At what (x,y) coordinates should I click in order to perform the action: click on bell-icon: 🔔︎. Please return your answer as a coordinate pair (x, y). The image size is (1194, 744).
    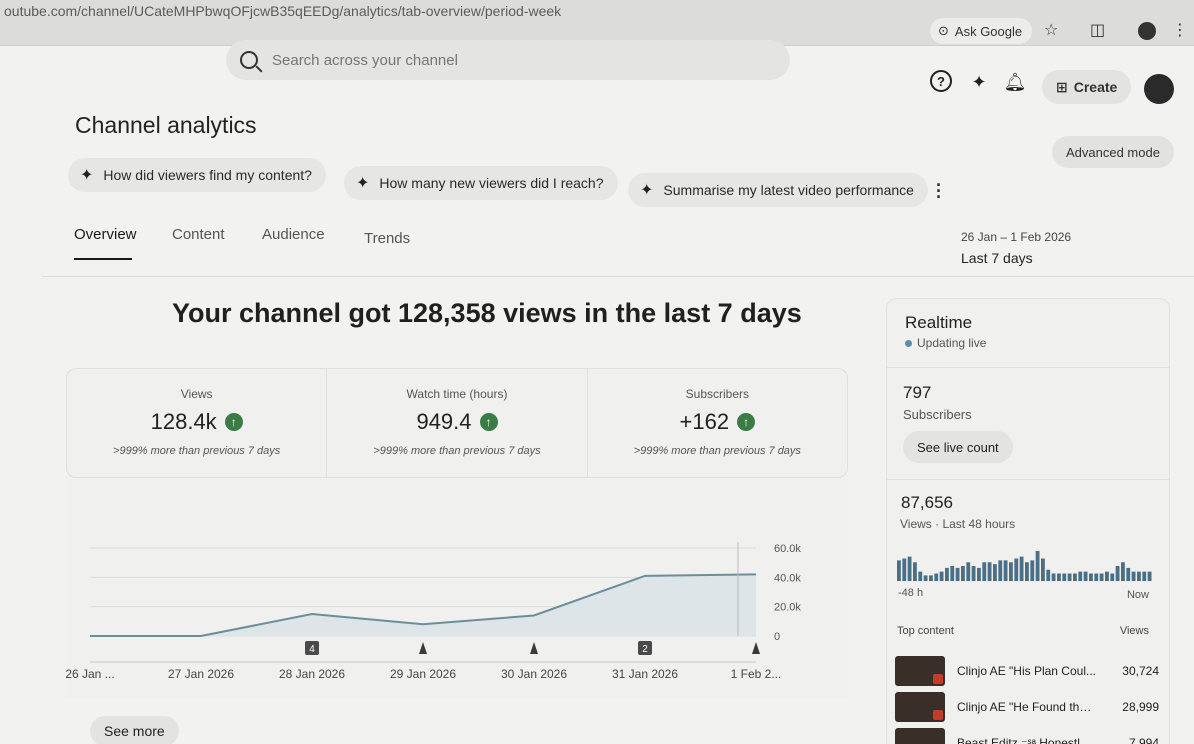
    Looking at the image, I should click on (1015, 82).